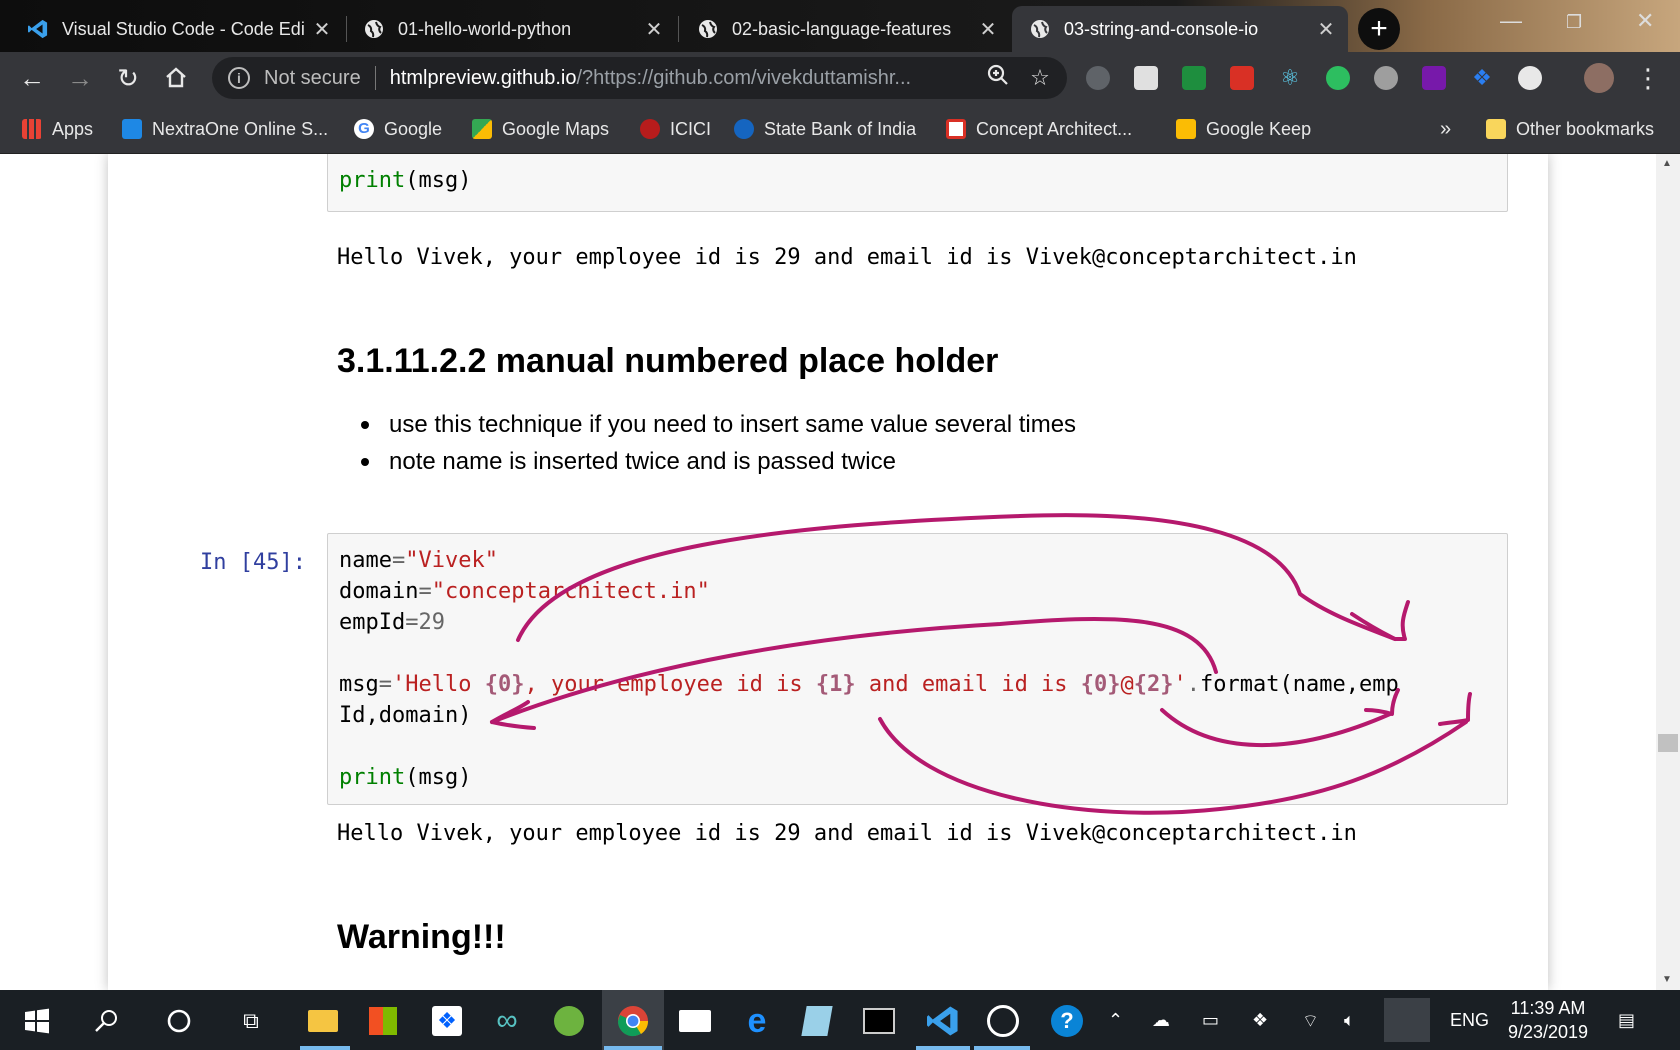 Image resolution: width=1680 pixels, height=1050 pixels. Describe the element at coordinates (128, 78) in the screenshot. I see `reload-icon: ↻` at that location.